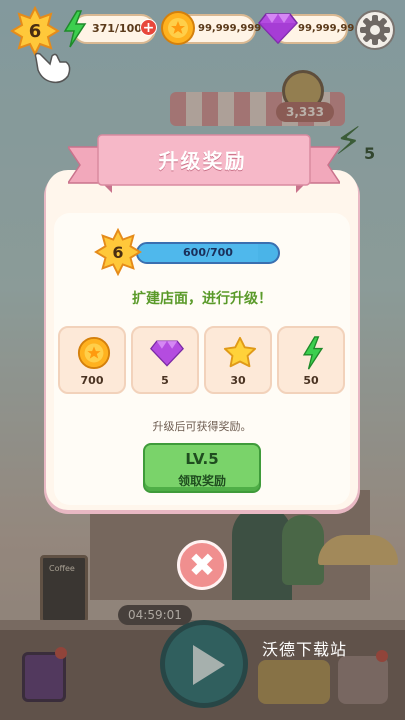 The width and height of the screenshot is (405, 720). I want to click on reward-card-stars: 30, so click(238, 360).